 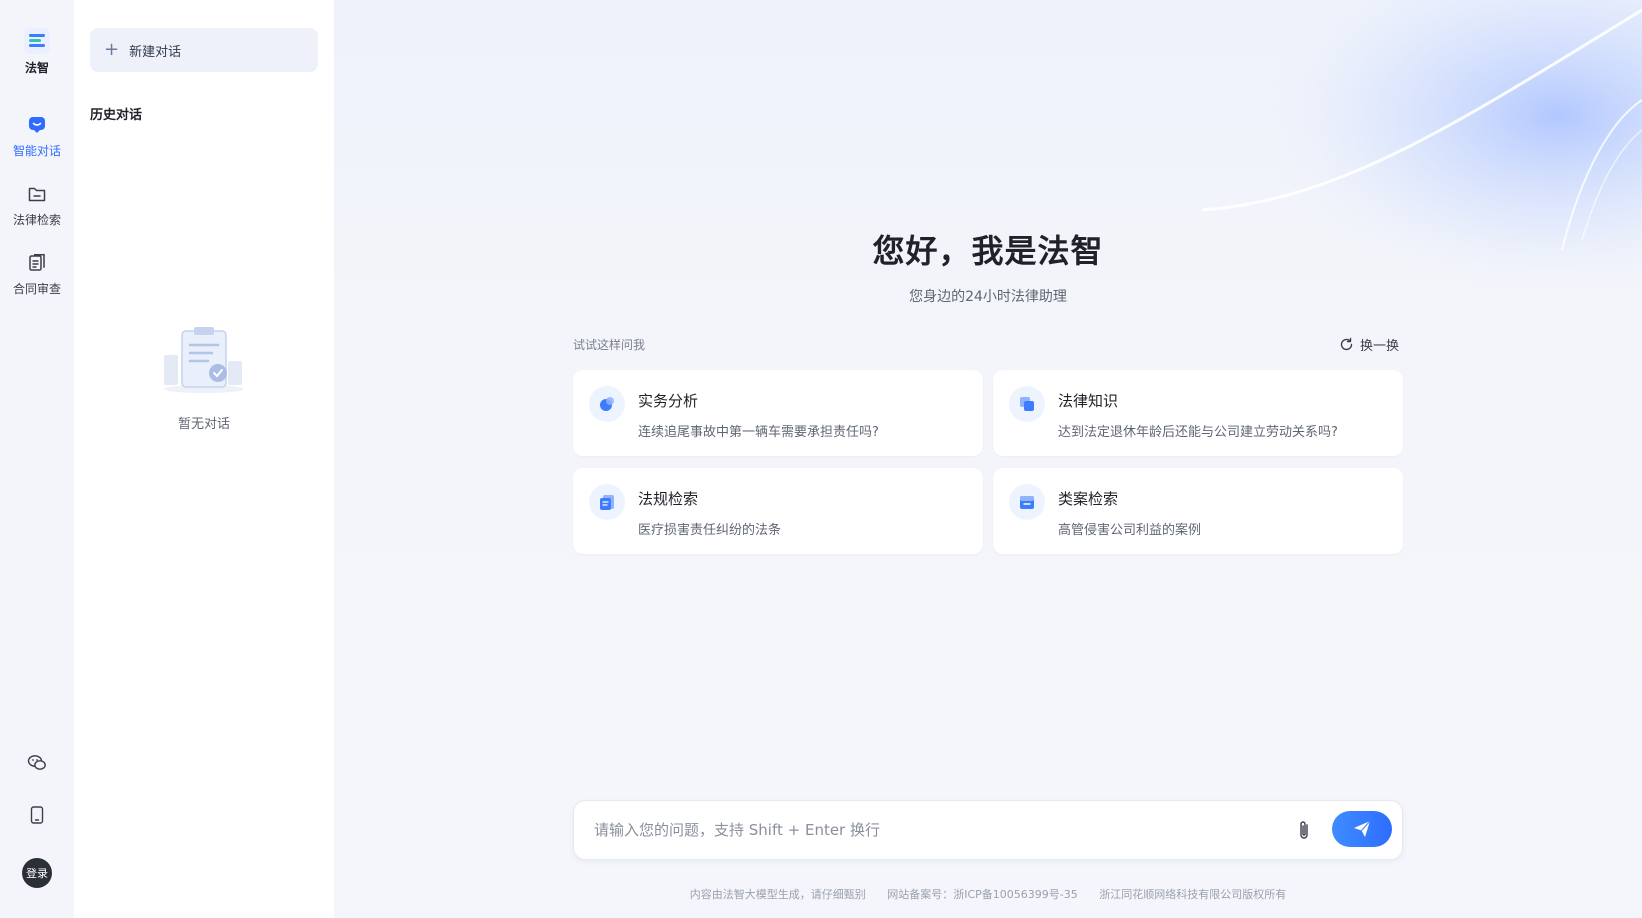 I want to click on rail-item-contract-review: 合同审查, so click(x=37, y=274).